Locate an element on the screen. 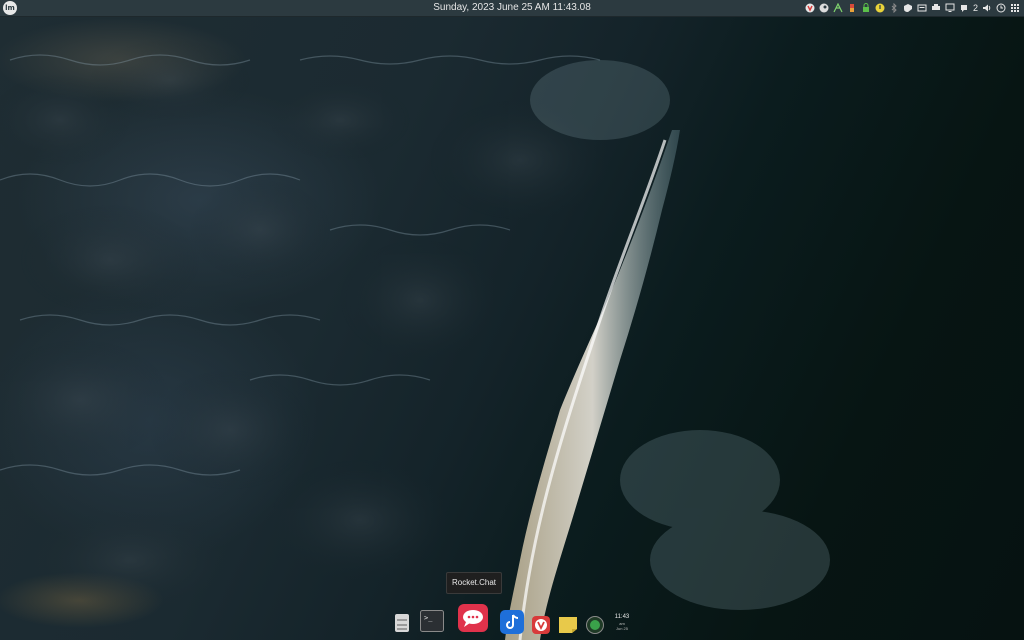 The height and width of the screenshot is (640, 1024). steam-icon is located at coordinates (824, 8).